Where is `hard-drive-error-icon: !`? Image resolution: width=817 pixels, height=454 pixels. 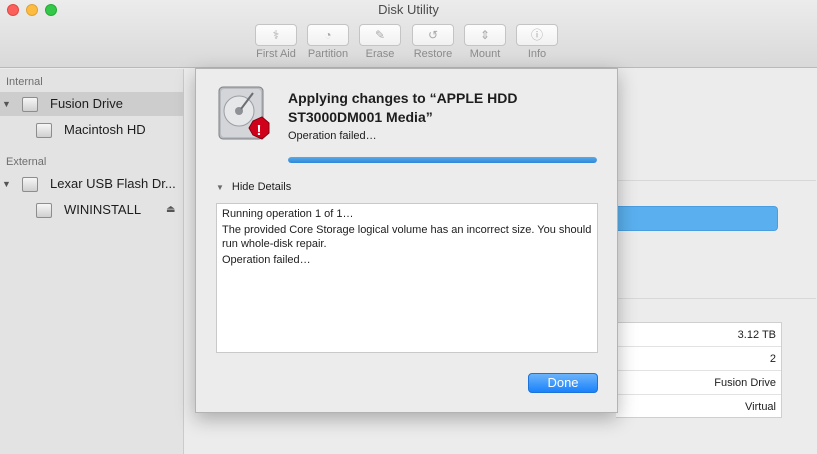
hard-drive-error-icon: ! is located at coordinates (244, 113).